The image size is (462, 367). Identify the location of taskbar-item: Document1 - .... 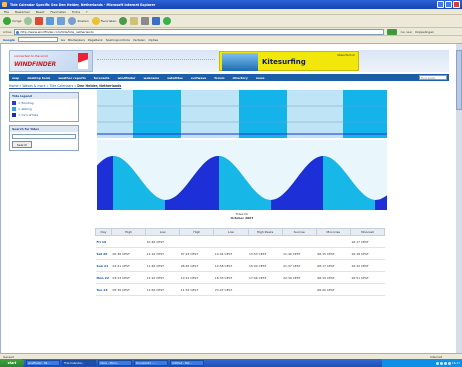
(151, 363).